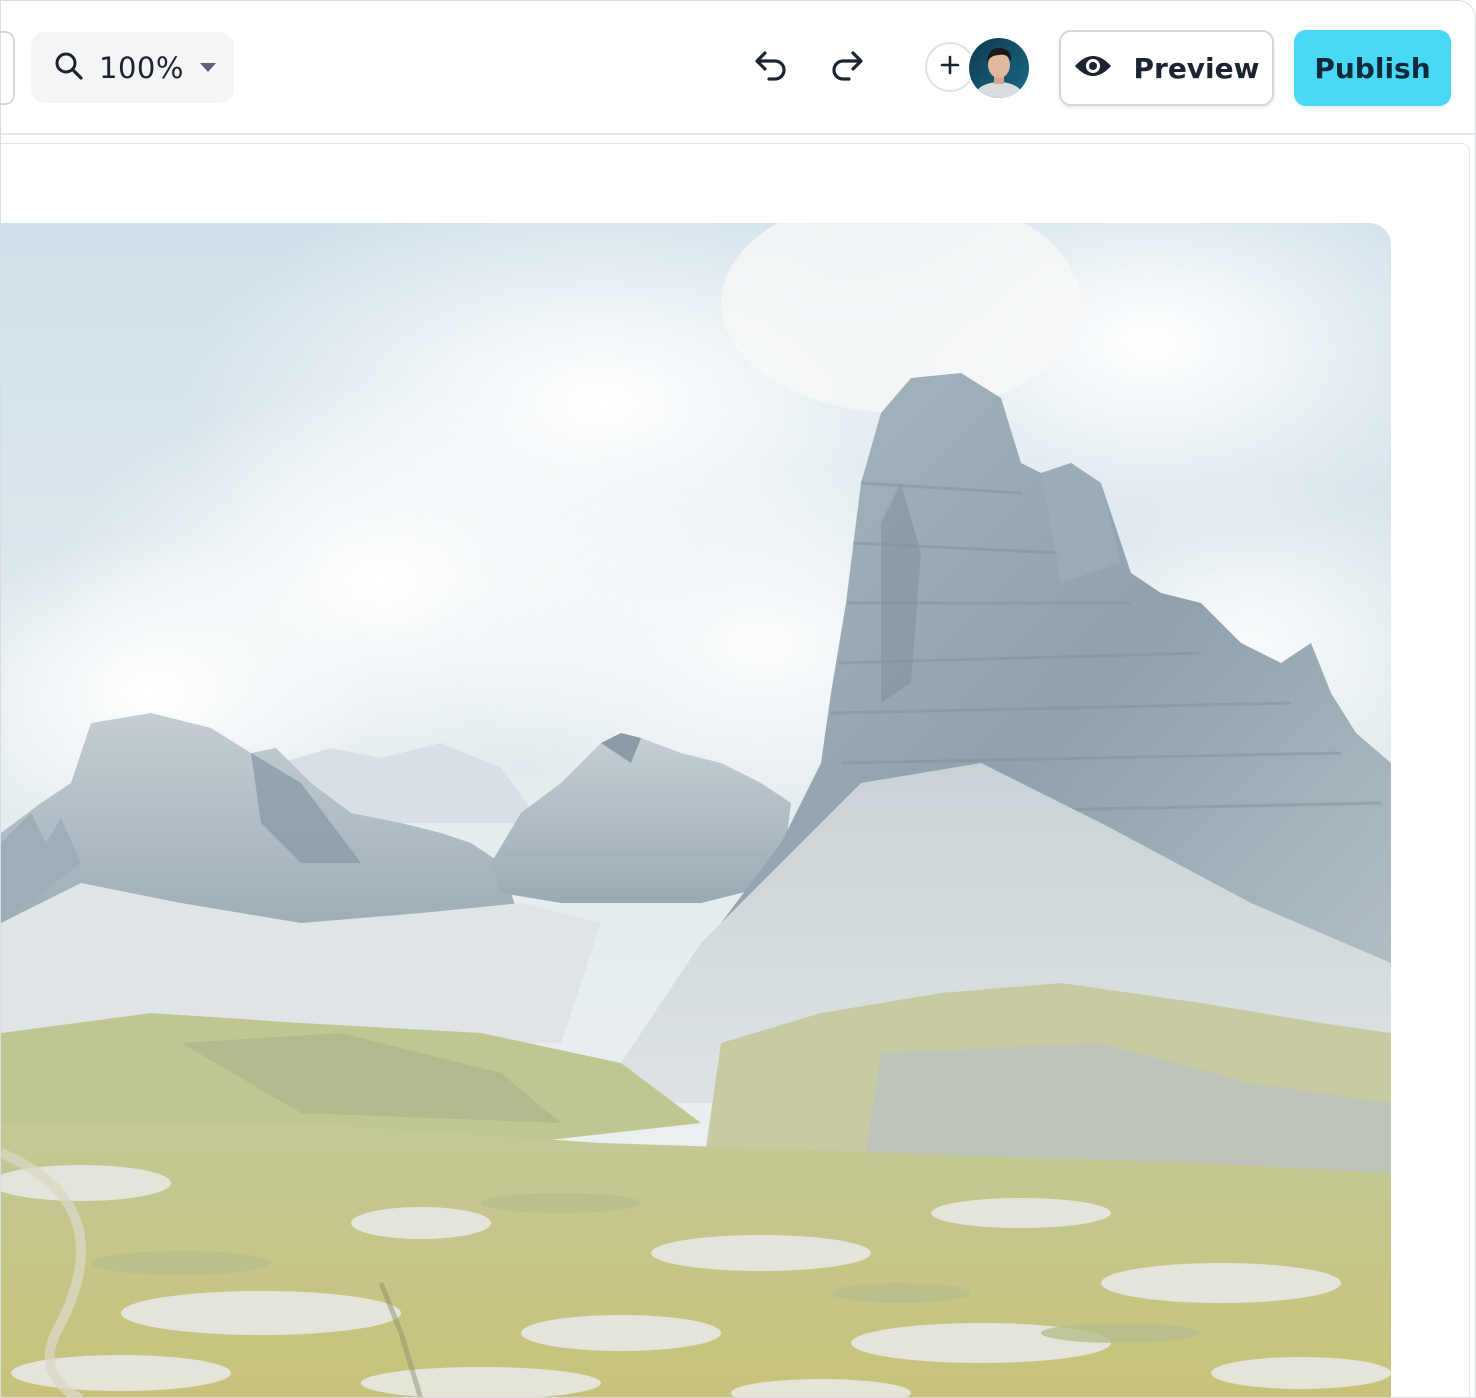  I want to click on avatar, so click(999, 68).